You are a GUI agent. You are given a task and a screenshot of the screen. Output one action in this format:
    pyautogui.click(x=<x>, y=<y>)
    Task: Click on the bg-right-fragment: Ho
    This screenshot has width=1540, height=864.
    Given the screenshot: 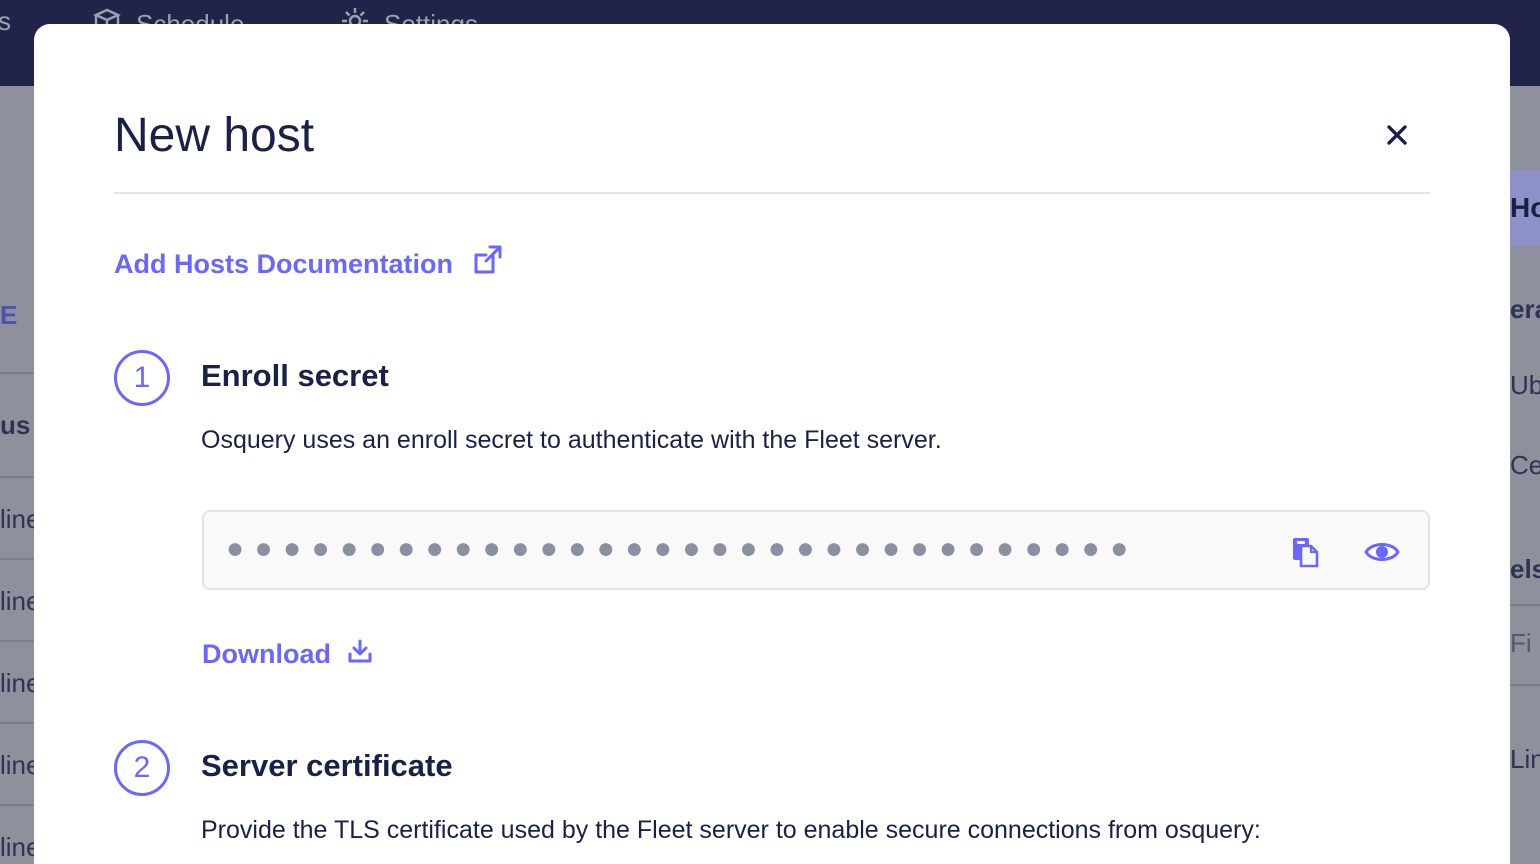 What is the action you would take?
    pyautogui.click(x=1525, y=207)
    